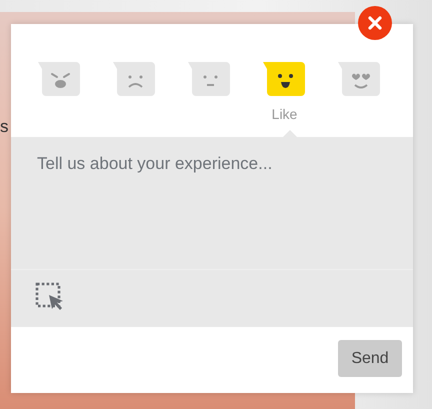 The width and height of the screenshot is (432, 409). I want to click on angry-face-icon, so click(60, 79).